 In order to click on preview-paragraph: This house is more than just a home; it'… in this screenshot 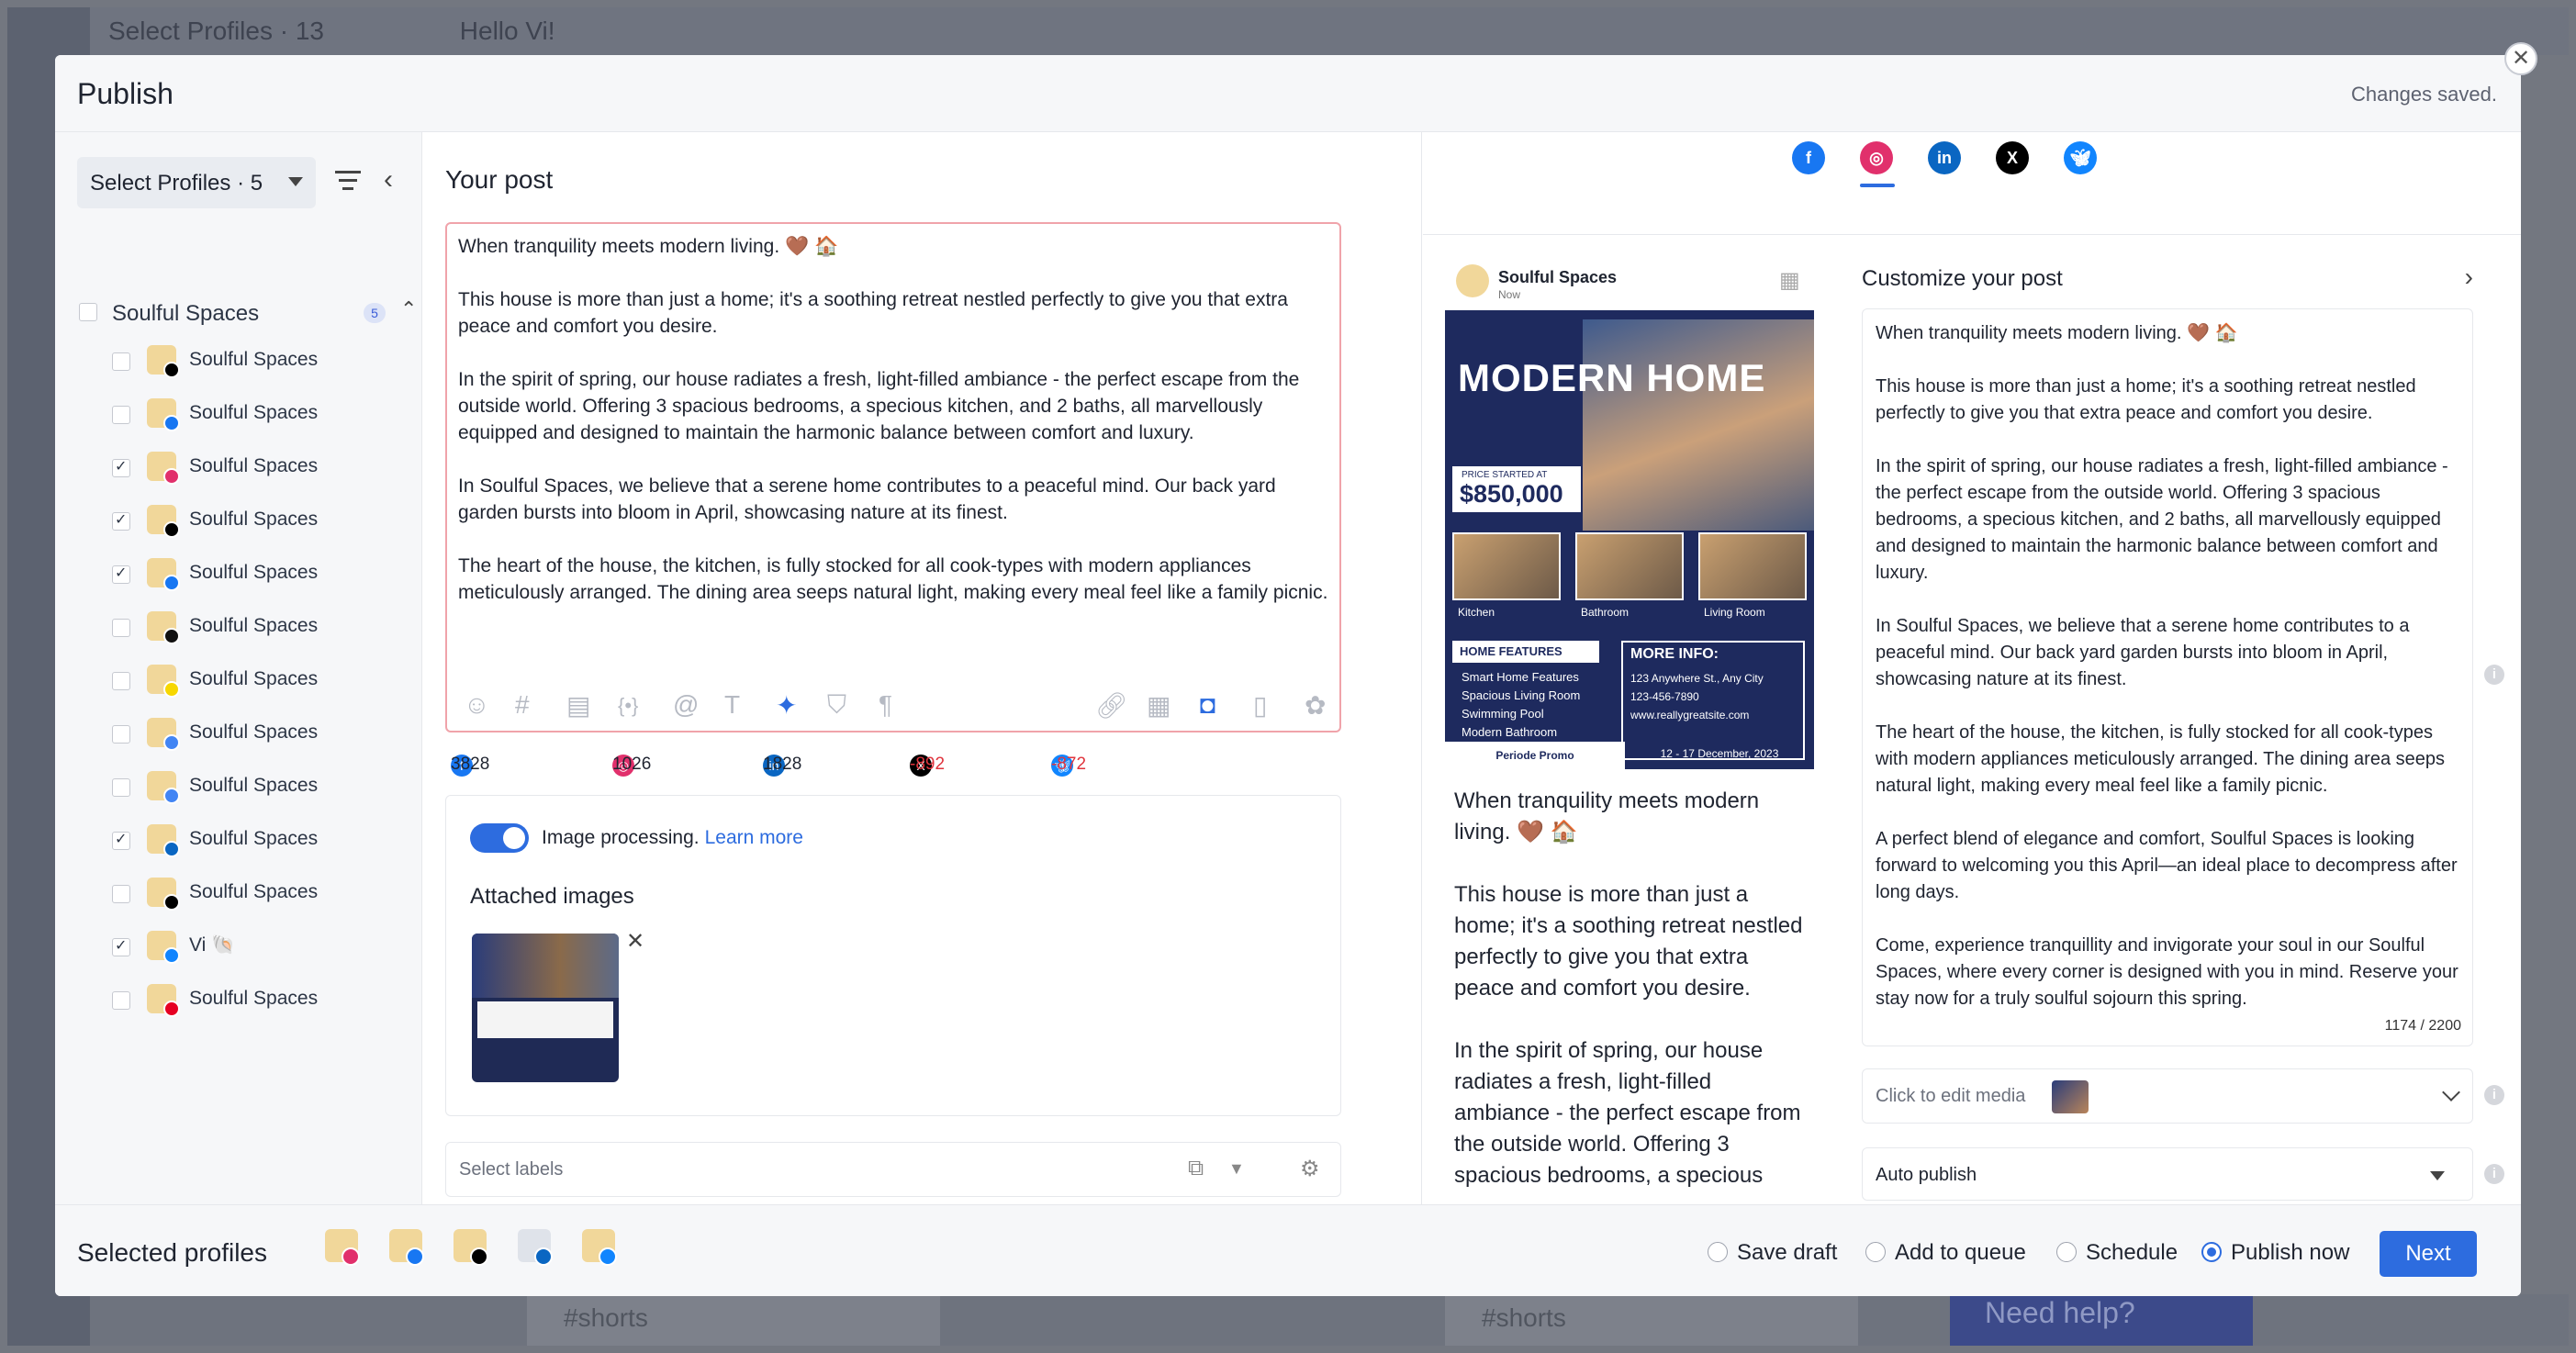, I will do `click(1628, 941)`.